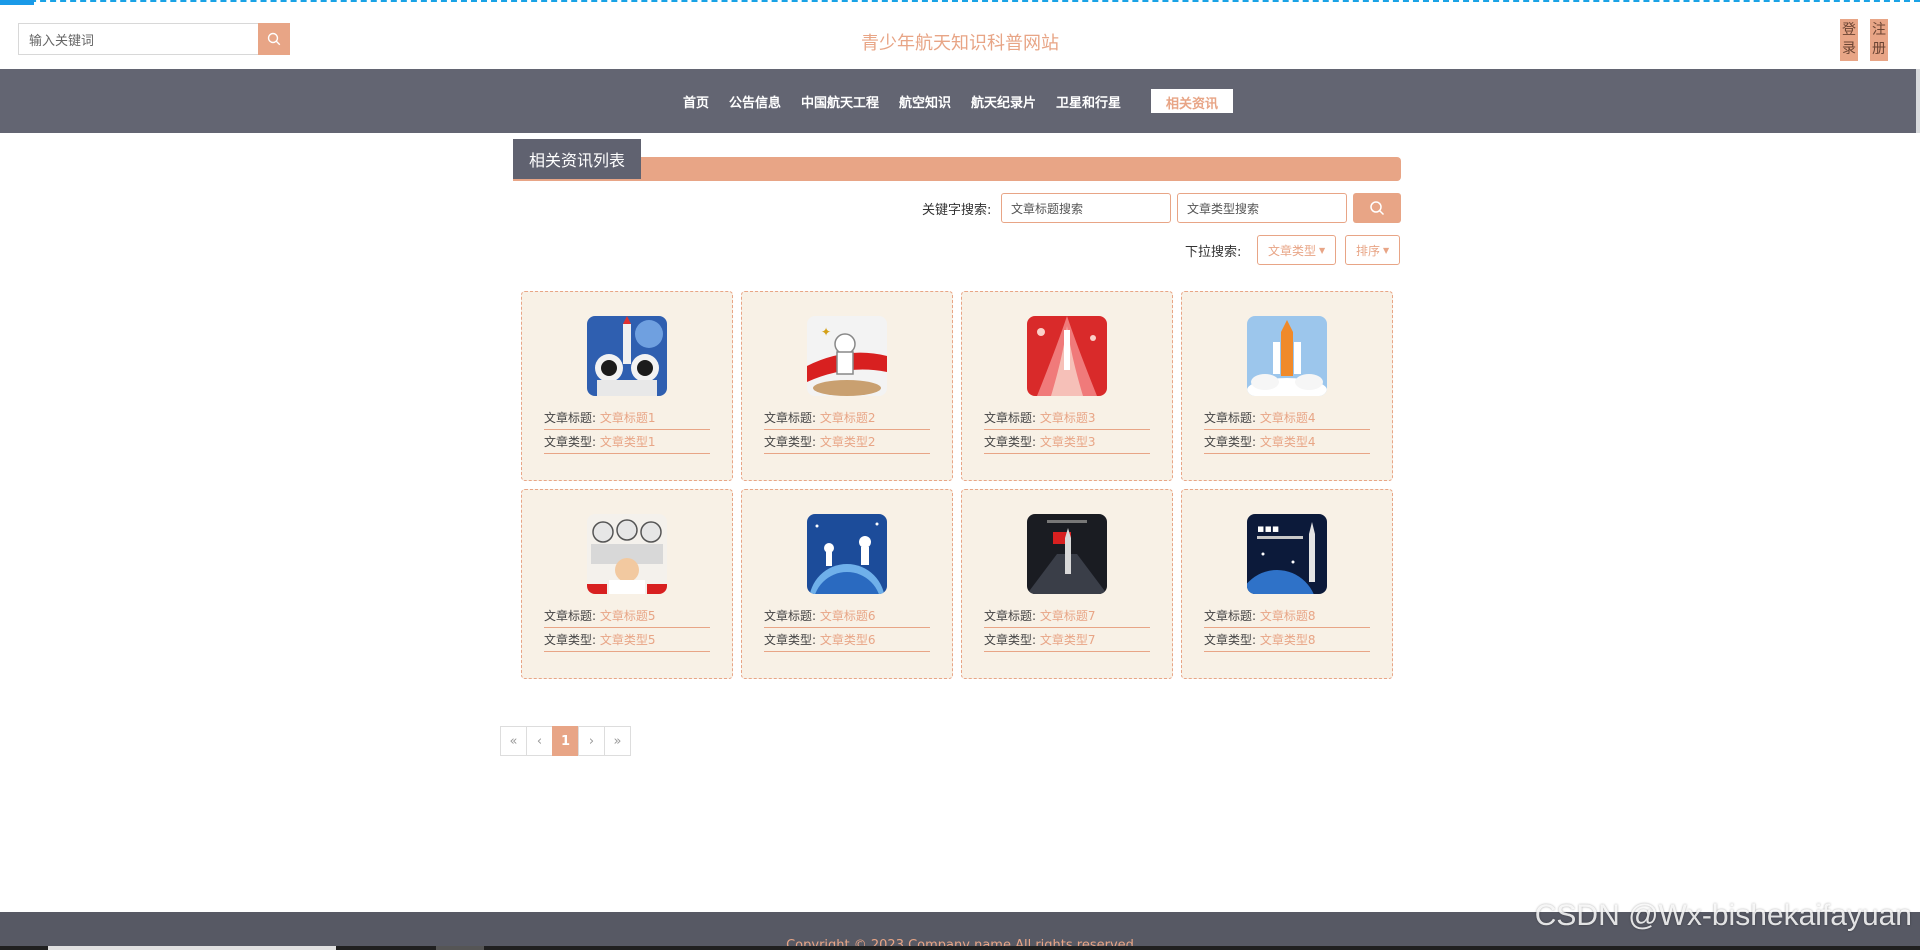 This screenshot has height=950, width=1920. Describe the element at coordinates (1918, 101) in the screenshot. I see `scrollbar` at that location.